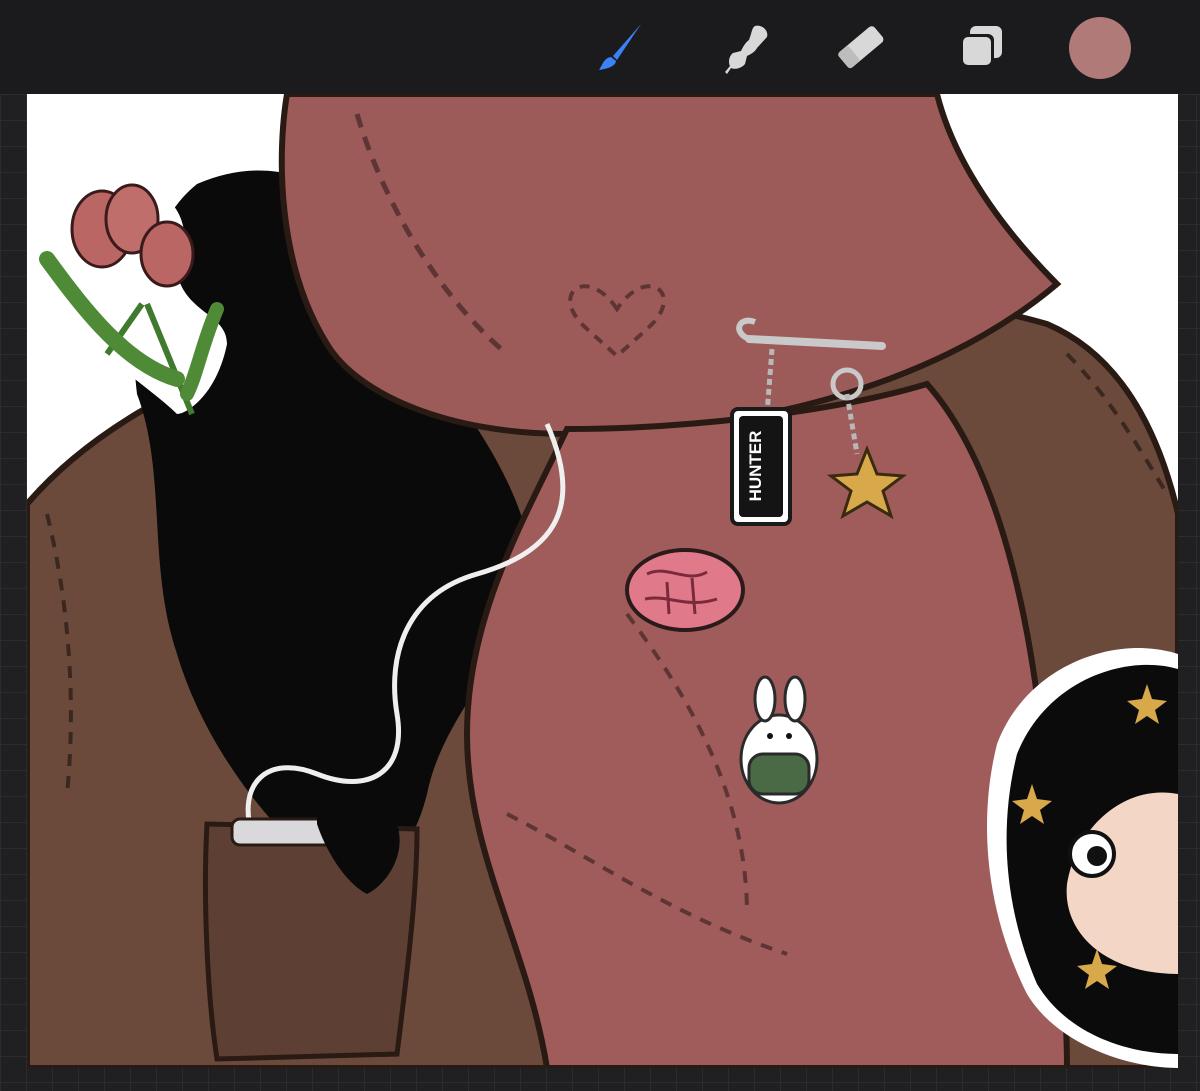  I want to click on brain-pin, so click(685, 590).